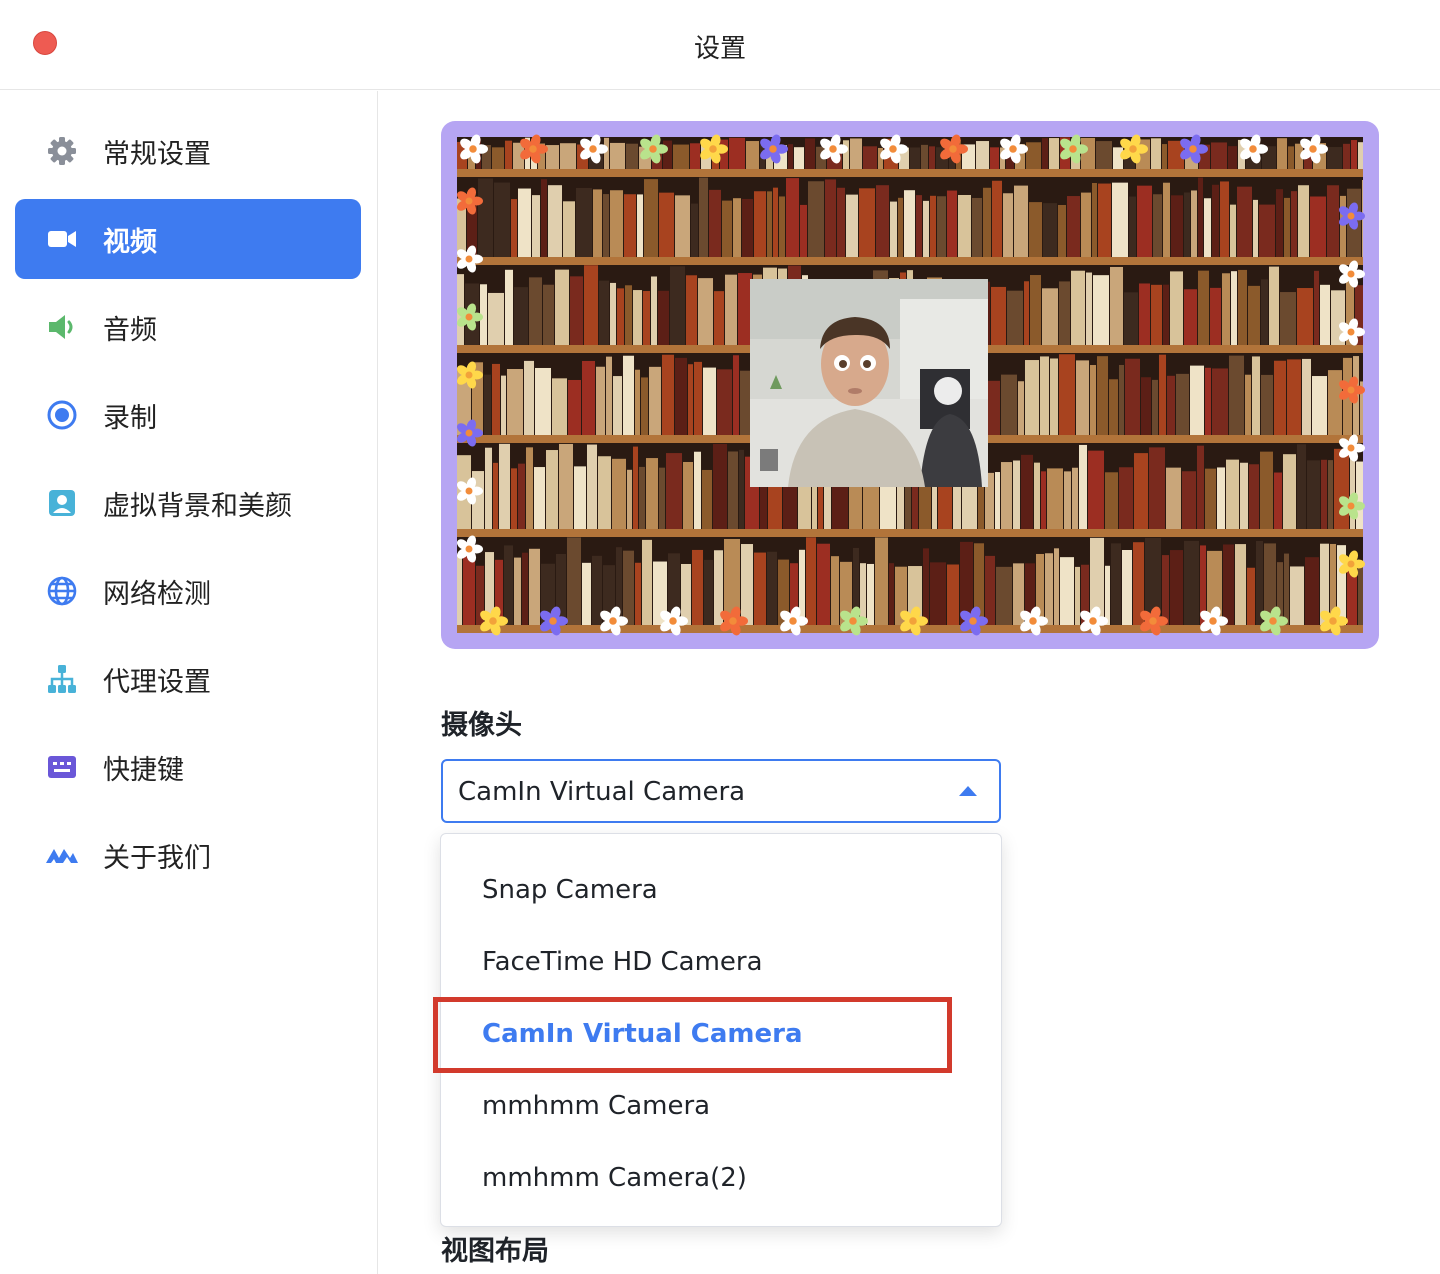 Image resolution: width=1440 pixels, height=1274 pixels. Describe the element at coordinates (188, 327) in the screenshot. I see `sidebar-item-audio: 音频` at that location.